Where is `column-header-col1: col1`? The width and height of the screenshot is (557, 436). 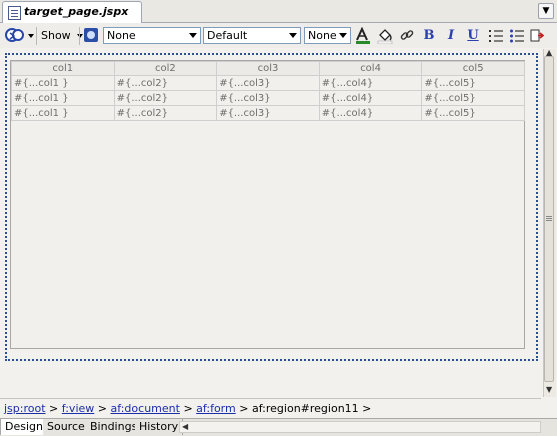 column-header-col1: col1 is located at coordinates (63, 68).